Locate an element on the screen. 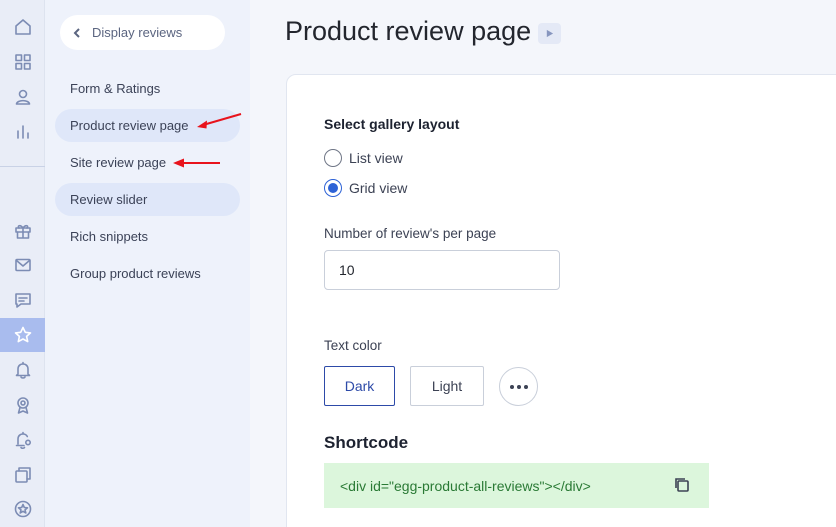 The image size is (836, 527). per-page-label: Number of review's per page is located at coordinates (410, 233).